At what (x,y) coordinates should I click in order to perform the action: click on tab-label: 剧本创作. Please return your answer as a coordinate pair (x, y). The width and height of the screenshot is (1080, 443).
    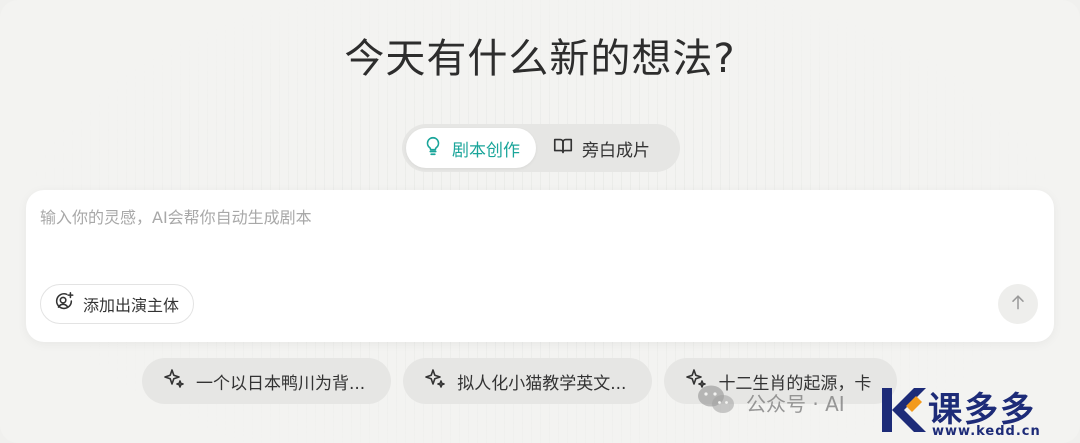
    Looking at the image, I should click on (486, 150).